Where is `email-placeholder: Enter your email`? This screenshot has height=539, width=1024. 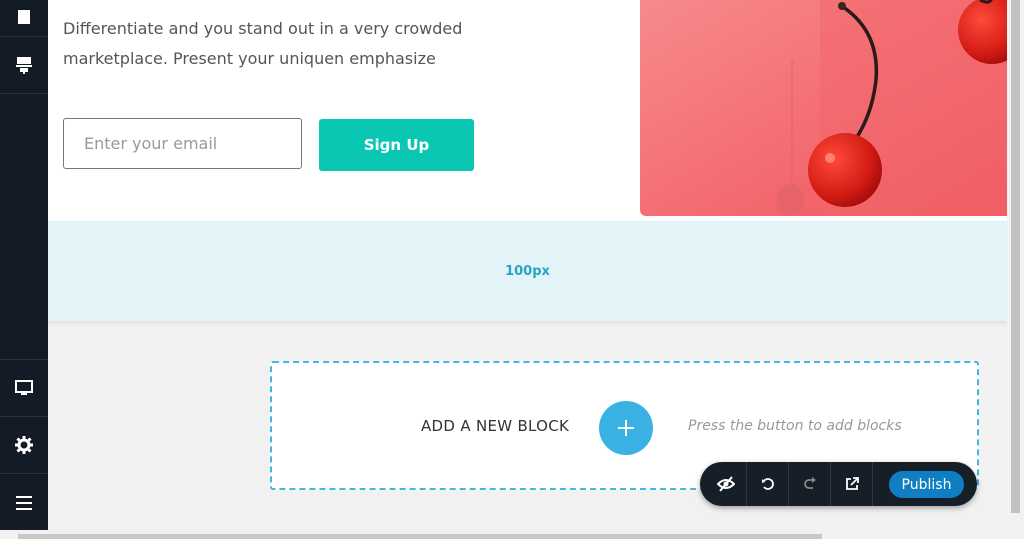 email-placeholder: Enter your email is located at coordinates (151, 143).